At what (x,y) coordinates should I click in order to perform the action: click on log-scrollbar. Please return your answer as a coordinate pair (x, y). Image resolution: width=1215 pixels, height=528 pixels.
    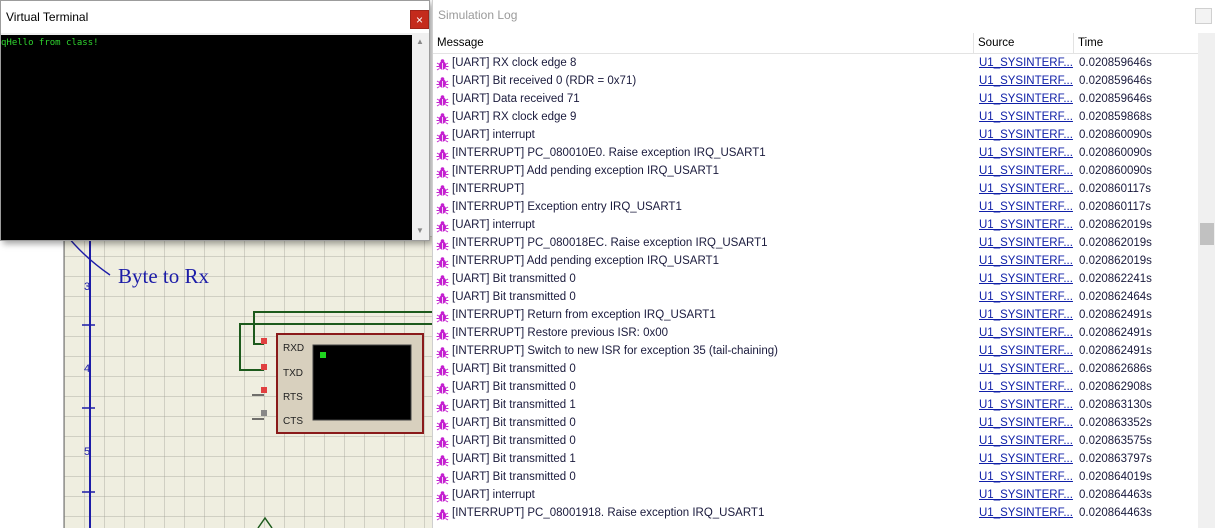
    Looking at the image, I should click on (1206, 280).